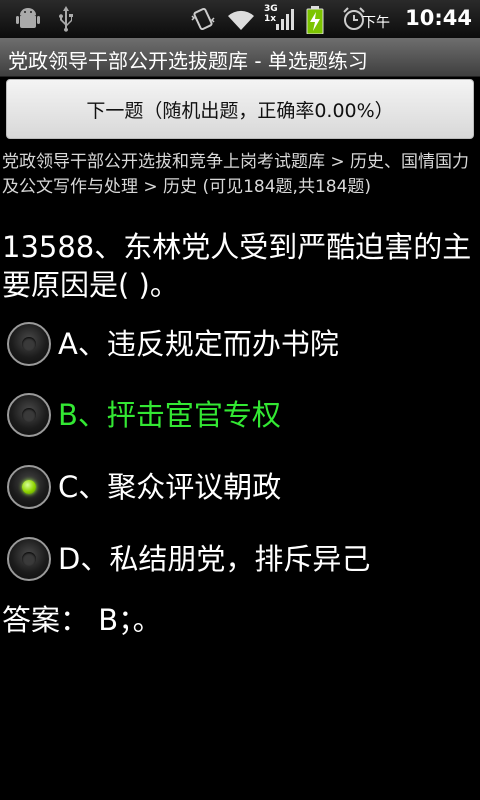 The height and width of the screenshot is (800, 480). What do you see at coordinates (169, 487) in the screenshot?
I see `option-c-label: C、聚众评议朝政` at bounding box center [169, 487].